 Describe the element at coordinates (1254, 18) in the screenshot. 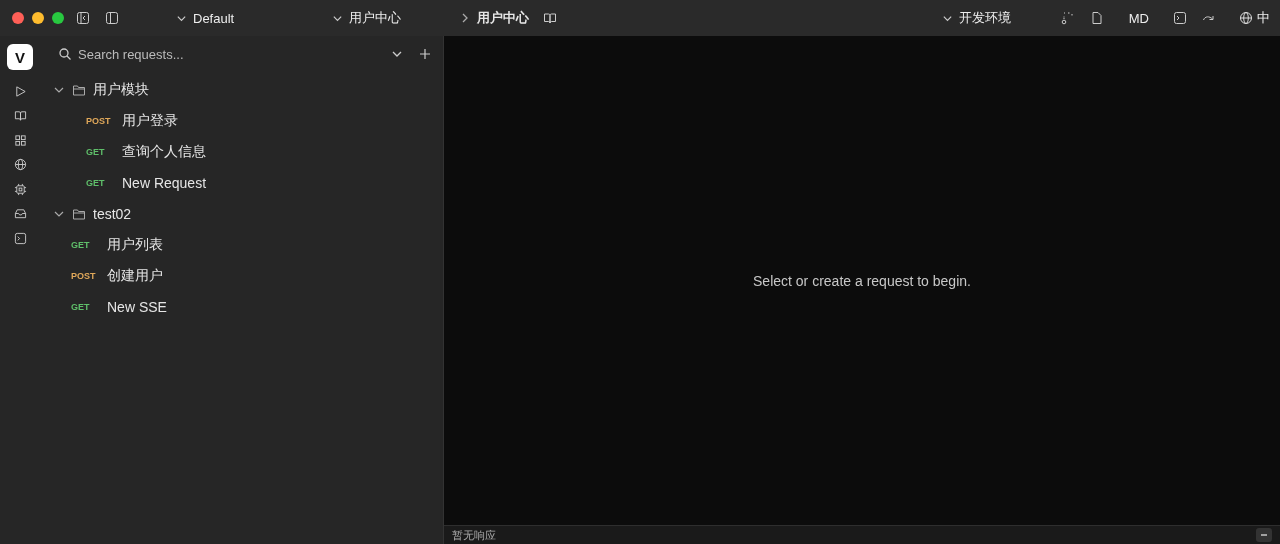

I see `language-button: 中` at that location.